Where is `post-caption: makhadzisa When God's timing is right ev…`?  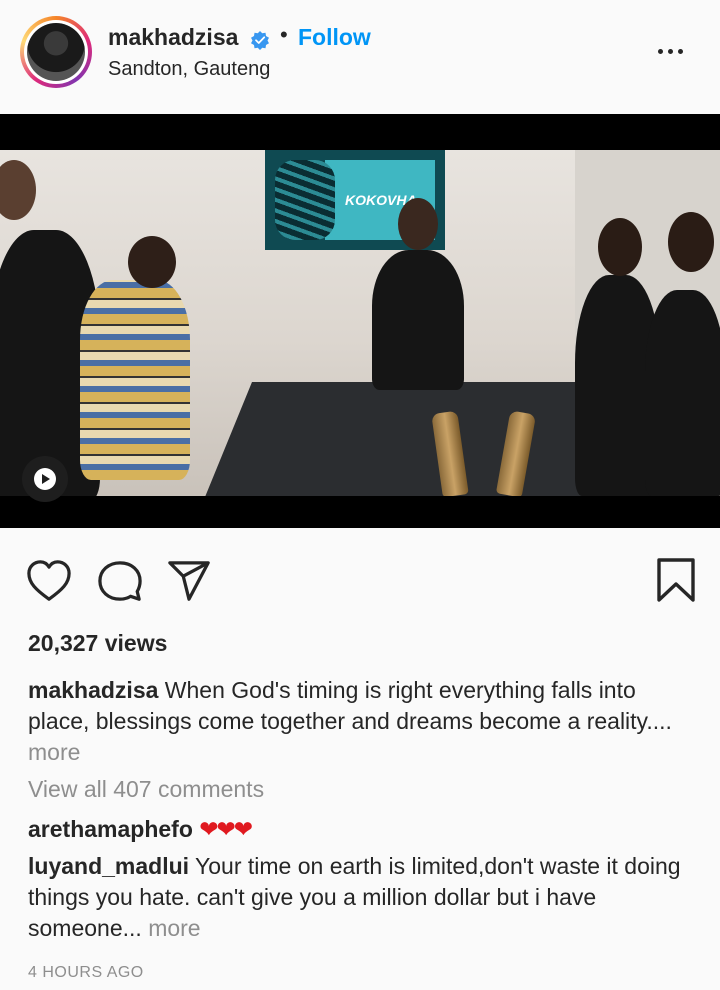
post-caption: makhadzisa When God's timing is right ev… is located at coordinates (363, 721).